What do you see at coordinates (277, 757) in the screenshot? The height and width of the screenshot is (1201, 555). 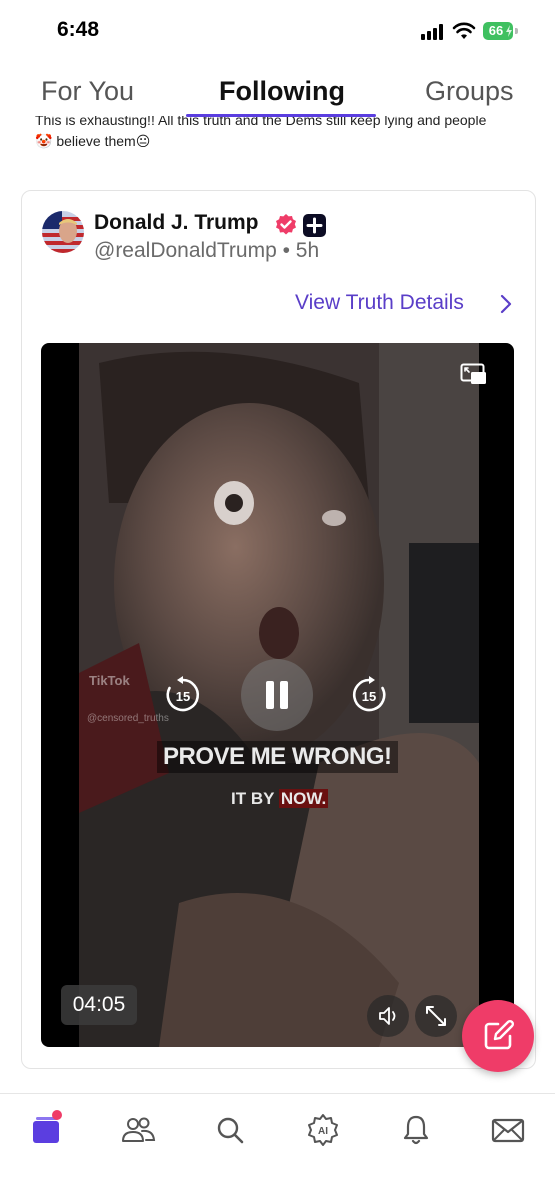 I see `video-caption-main: PROVE ME WRONG!` at bounding box center [277, 757].